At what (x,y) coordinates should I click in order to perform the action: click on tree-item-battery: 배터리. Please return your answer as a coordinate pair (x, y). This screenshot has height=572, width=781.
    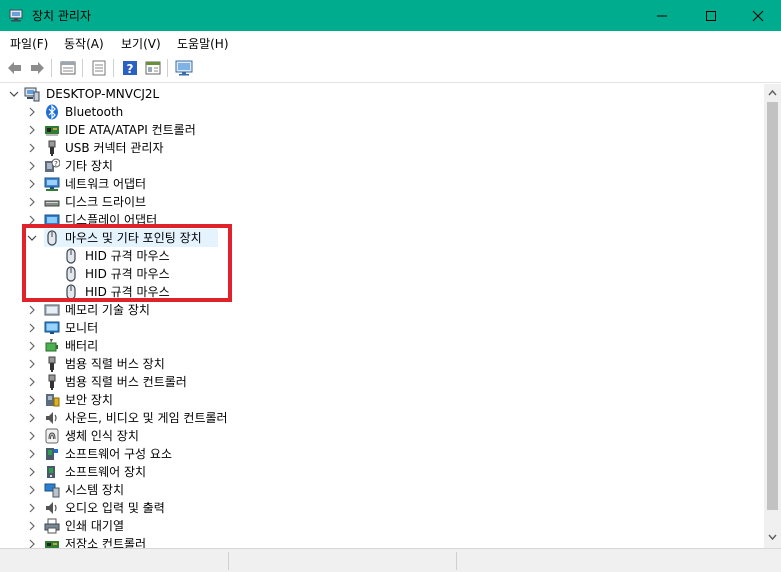
    Looking at the image, I should click on (382, 346).